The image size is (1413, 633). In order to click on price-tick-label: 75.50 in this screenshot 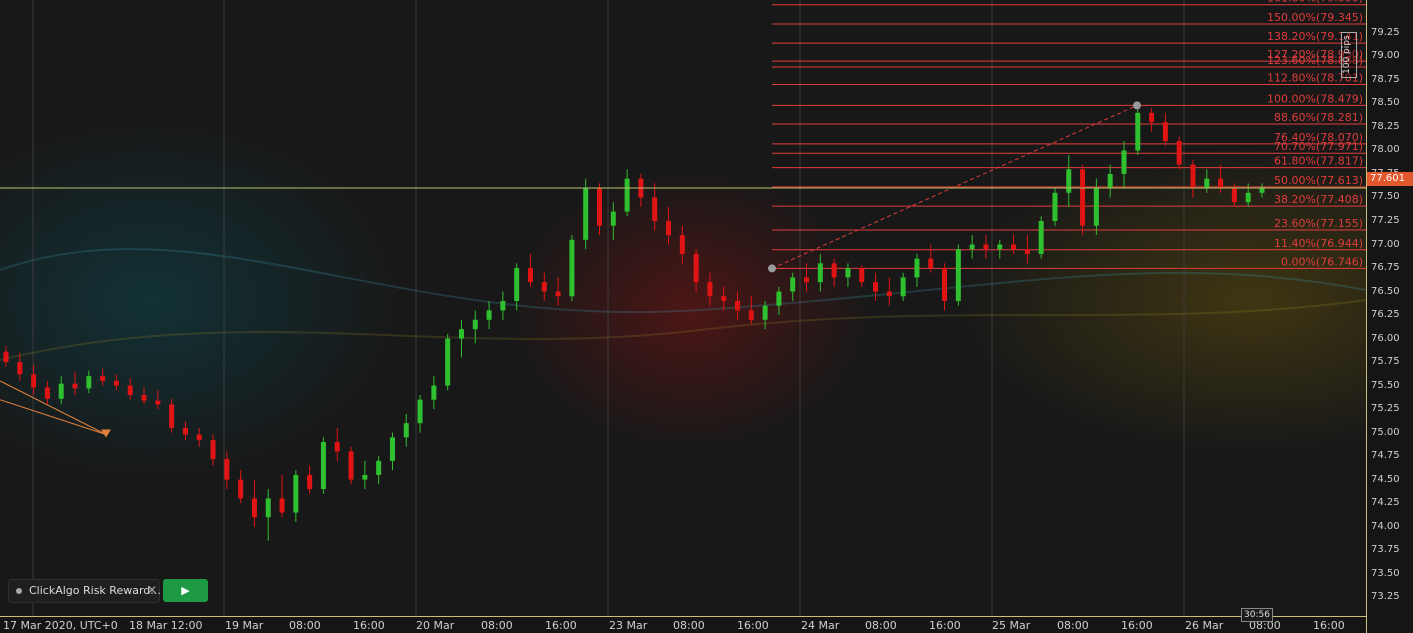, I will do `click(1385, 385)`.